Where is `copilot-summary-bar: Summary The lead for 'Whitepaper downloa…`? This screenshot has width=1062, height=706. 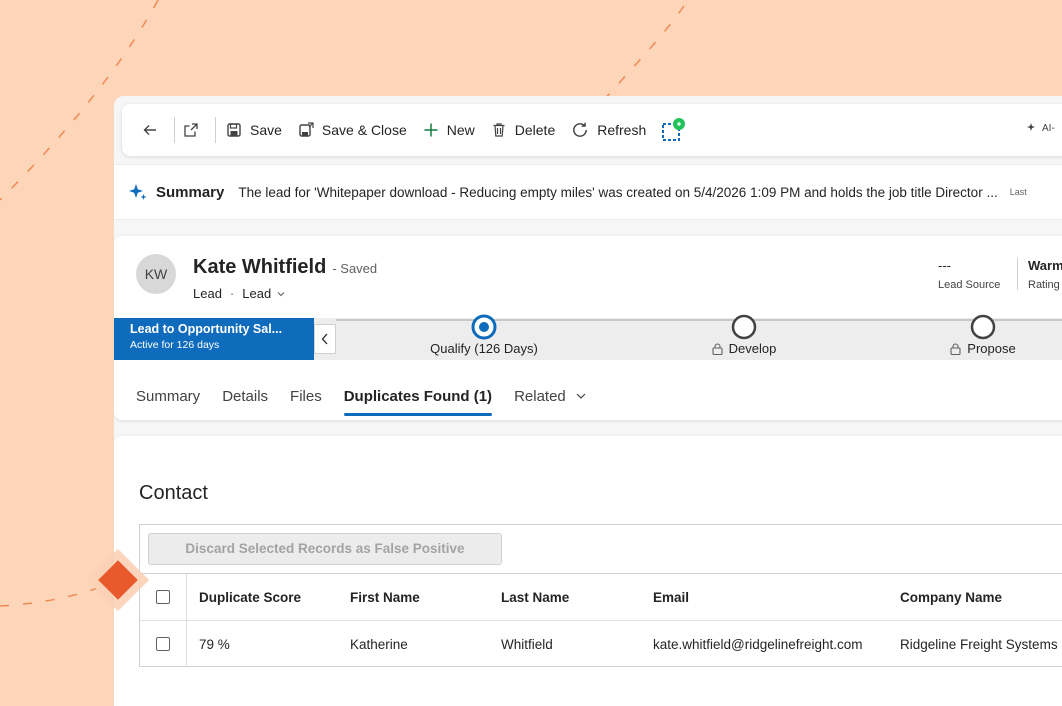 copilot-summary-bar: Summary The lead for 'Whitepaper downloa… is located at coordinates (588, 192).